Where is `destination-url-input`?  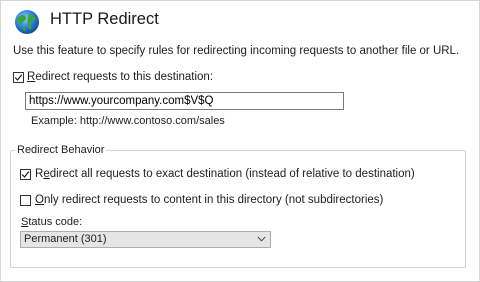
destination-url-input is located at coordinates (184, 101).